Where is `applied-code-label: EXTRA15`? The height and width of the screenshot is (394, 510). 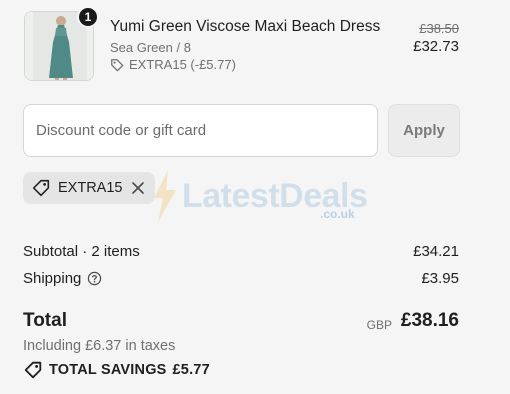 applied-code-label: EXTRA15 is located at coordinates (90, 188).